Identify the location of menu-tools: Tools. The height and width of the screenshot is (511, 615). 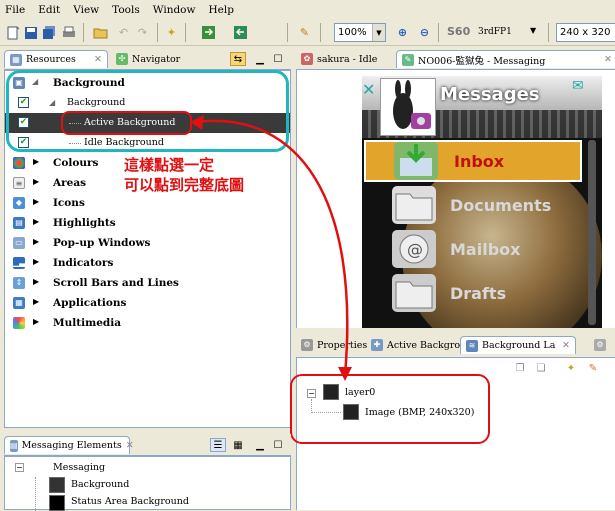
(126, 10).